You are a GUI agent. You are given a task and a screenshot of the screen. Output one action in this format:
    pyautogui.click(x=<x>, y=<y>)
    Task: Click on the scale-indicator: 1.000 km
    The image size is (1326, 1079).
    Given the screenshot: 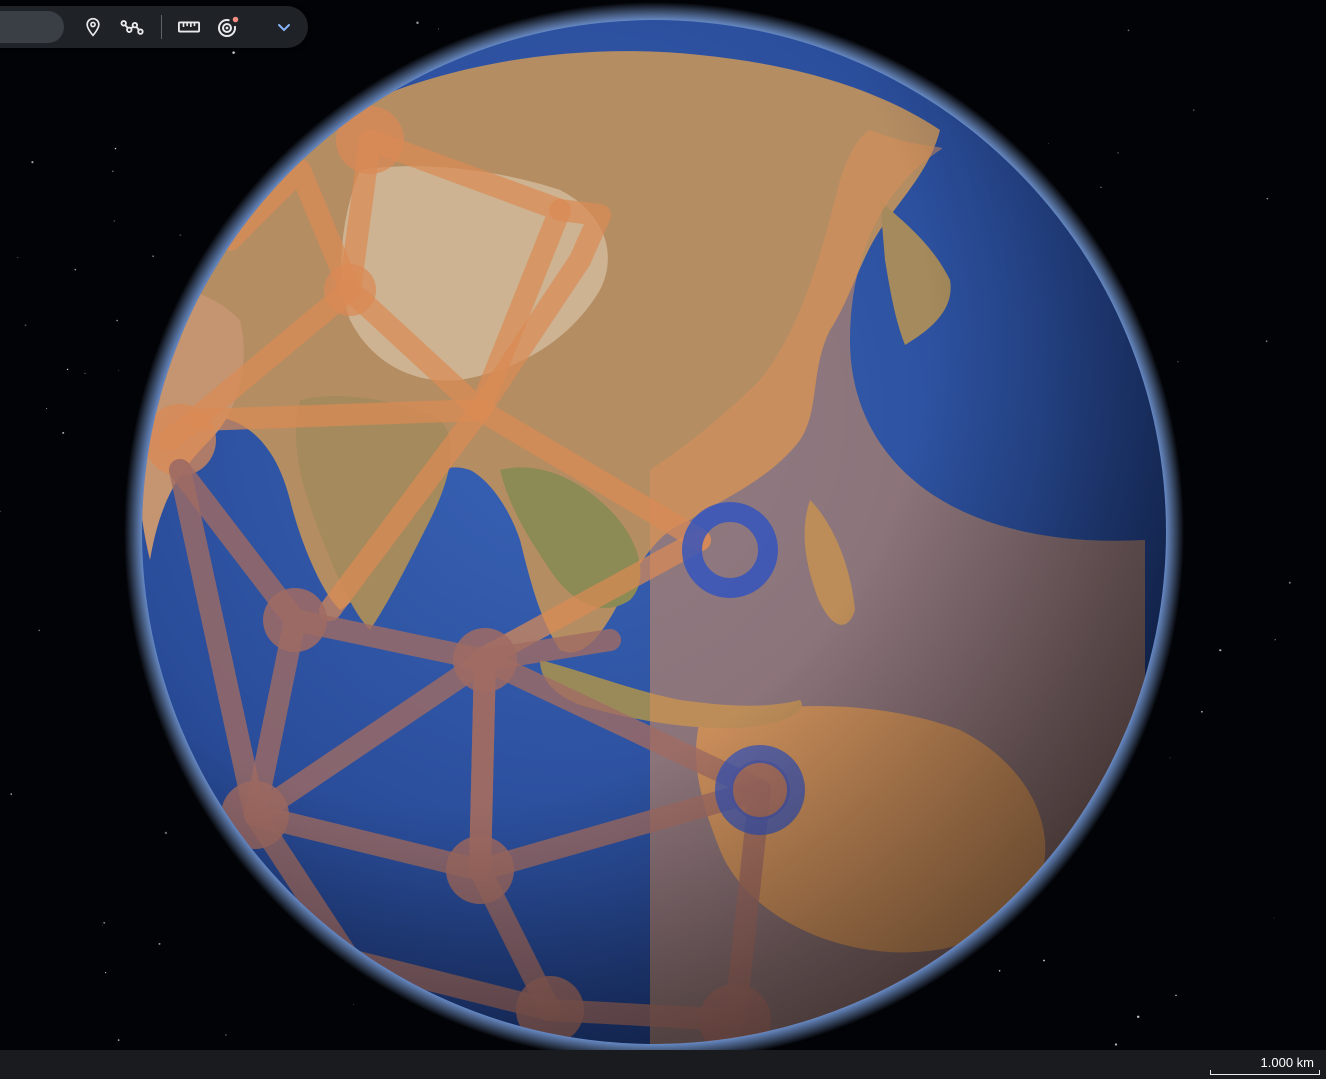 What is the action you would take?
    pyautogui.click(x=1265, y=1064)
    